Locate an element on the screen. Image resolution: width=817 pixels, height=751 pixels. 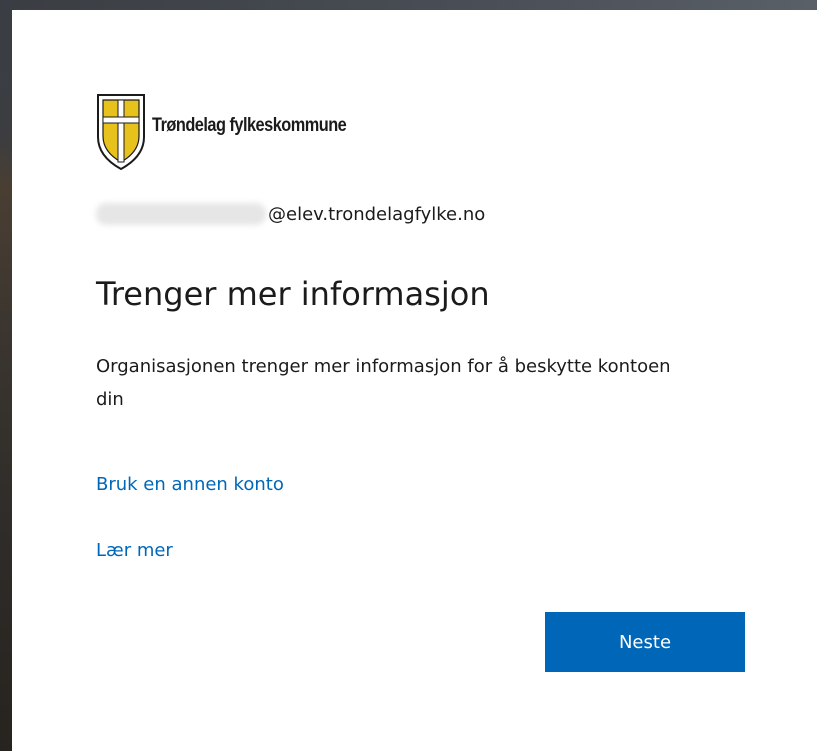
account-identity: @elev.trondelagfylke.no is located at coordinates (290, 214).